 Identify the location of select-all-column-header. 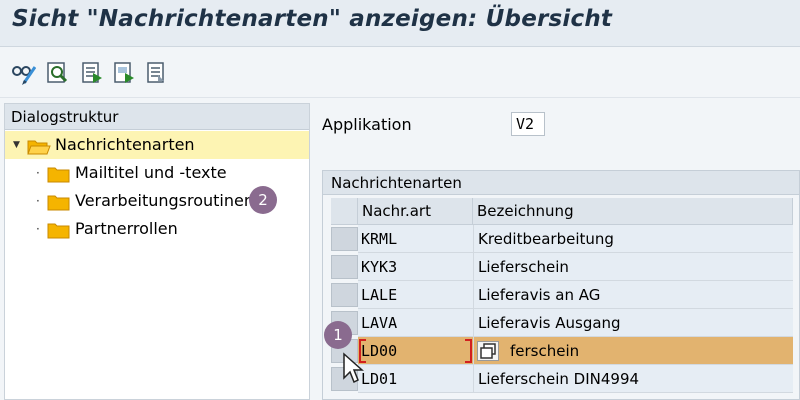
(344, 211).